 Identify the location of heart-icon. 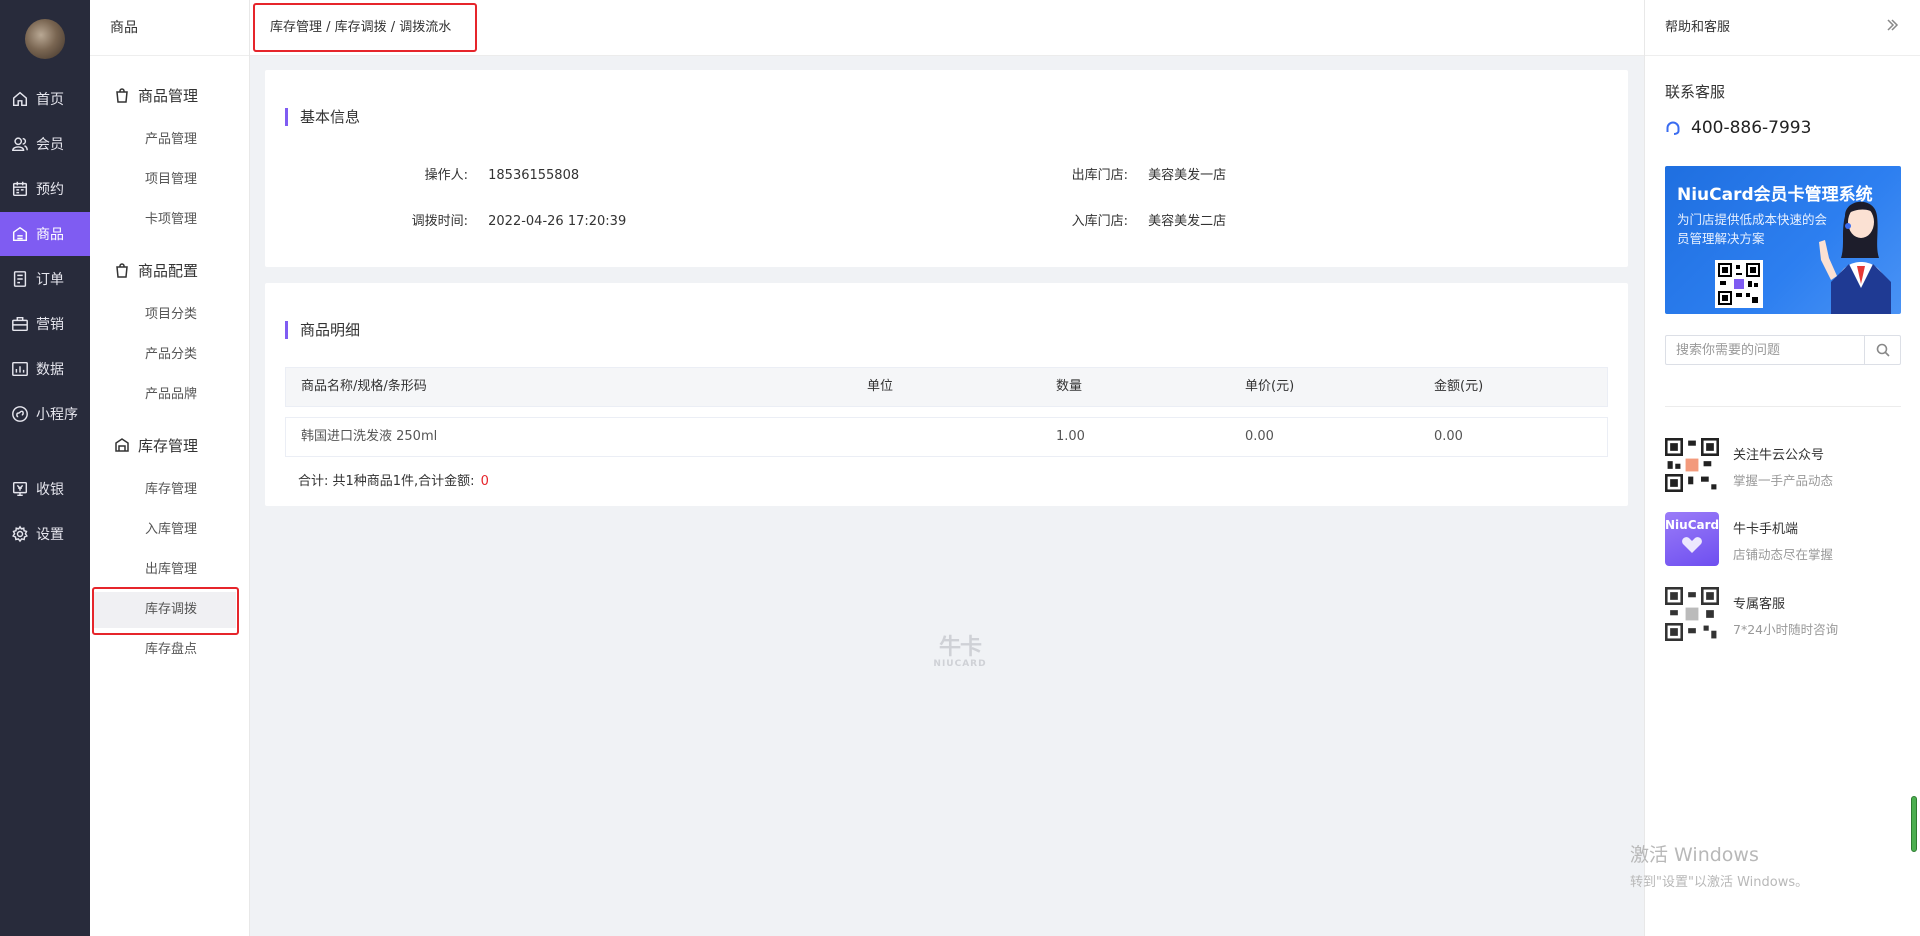
(1692, 545).